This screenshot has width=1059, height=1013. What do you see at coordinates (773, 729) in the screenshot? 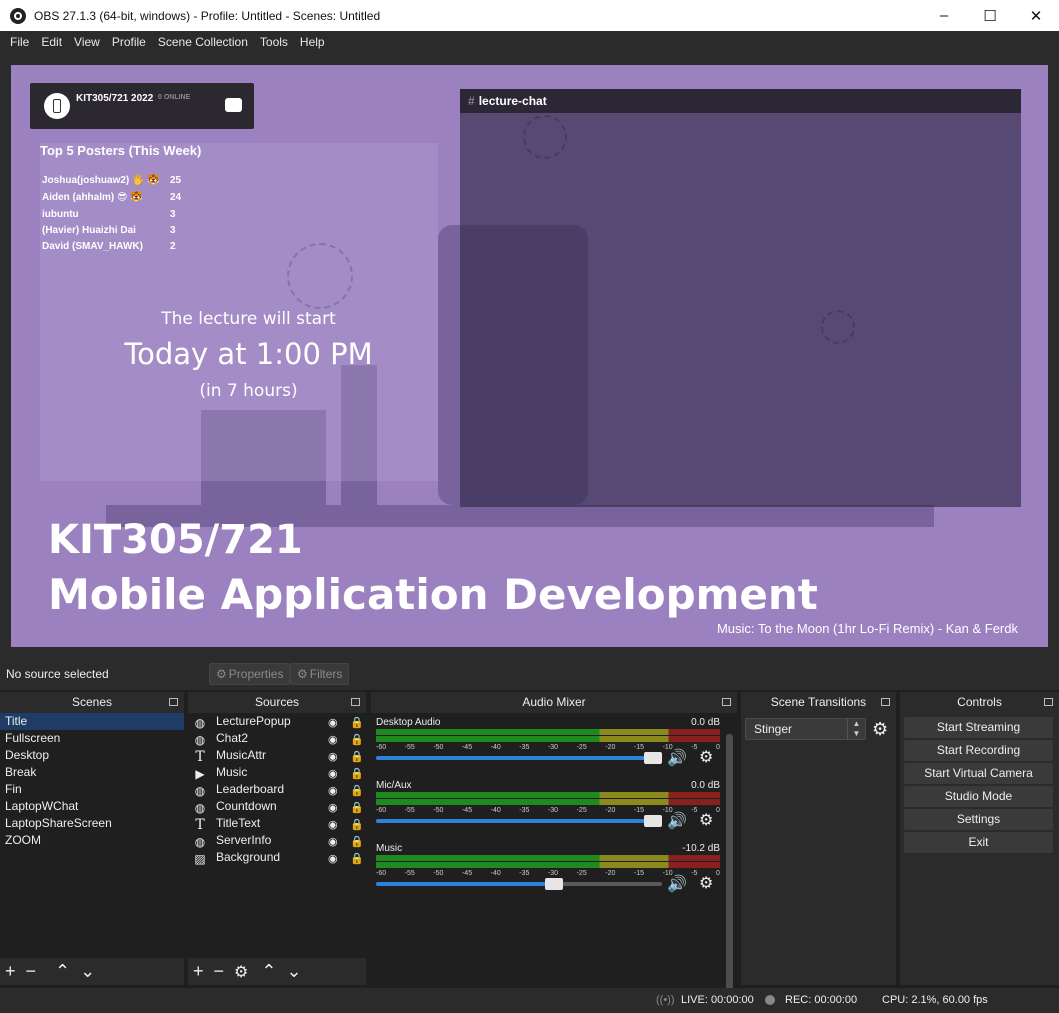
I see `transition-value: Stinger` at bounding box center [773, 729].